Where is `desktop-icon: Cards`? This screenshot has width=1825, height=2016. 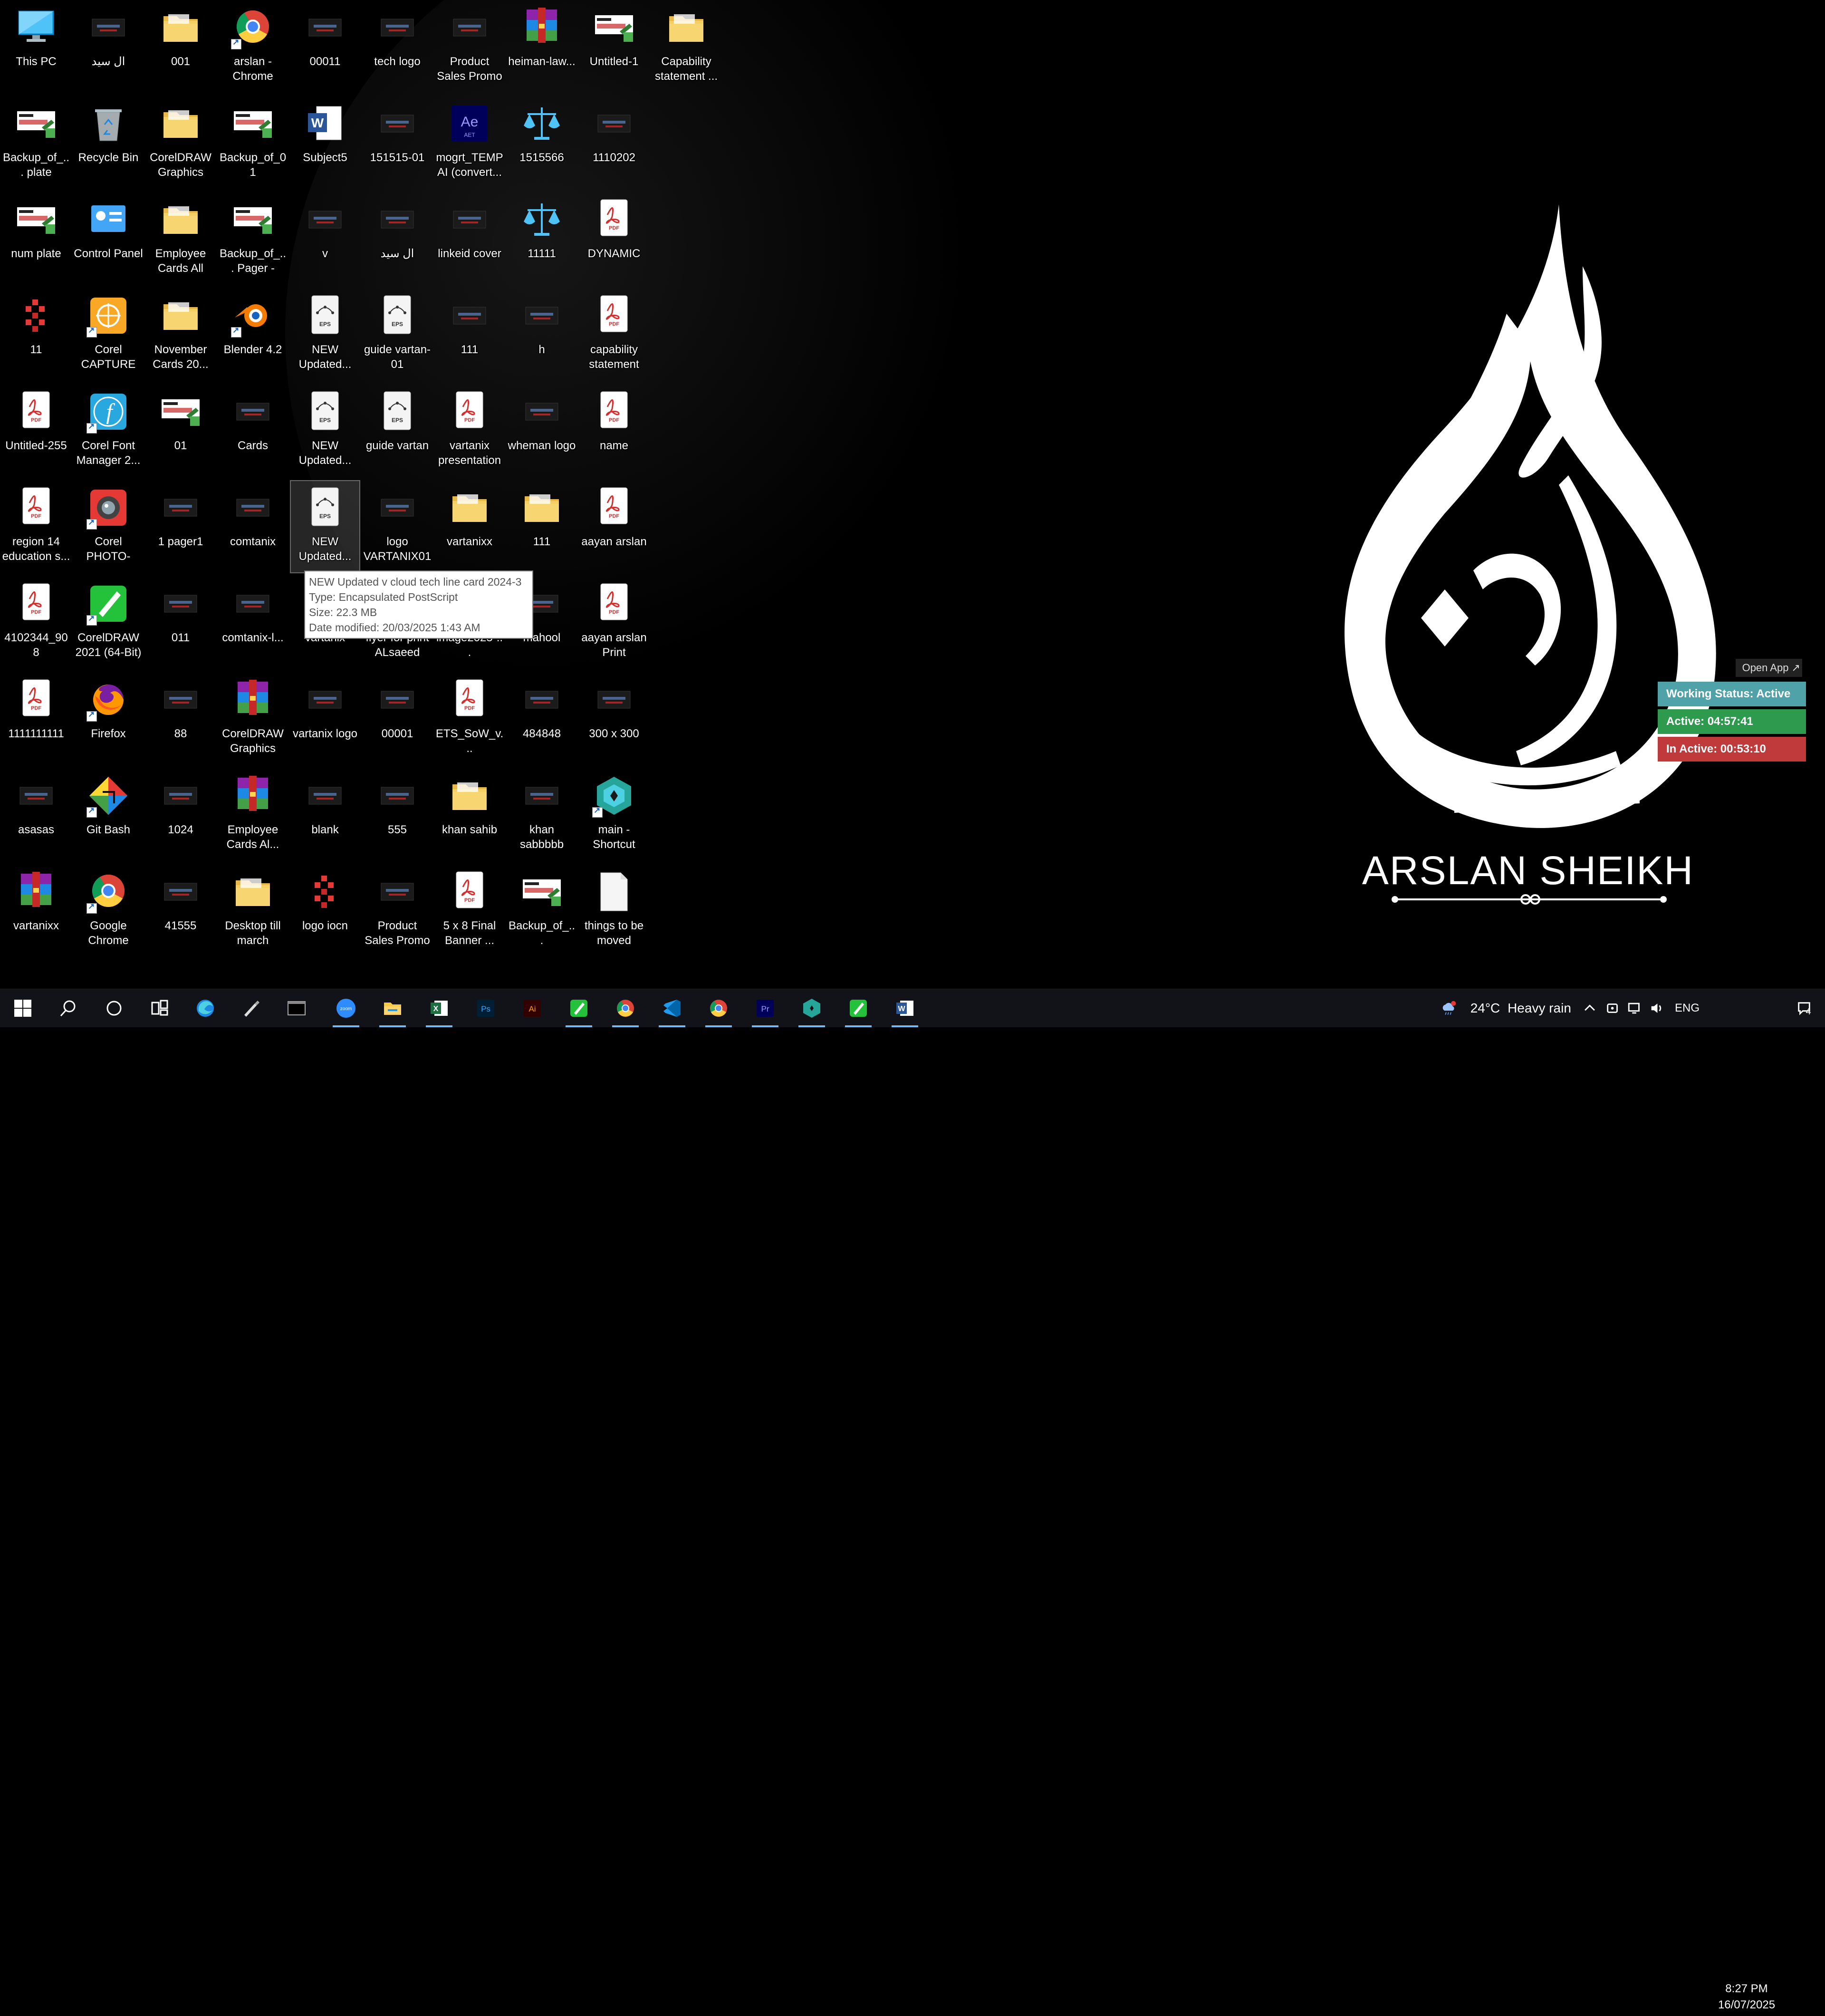
desktop-icon: Cards is located at coordinates (253, 431).